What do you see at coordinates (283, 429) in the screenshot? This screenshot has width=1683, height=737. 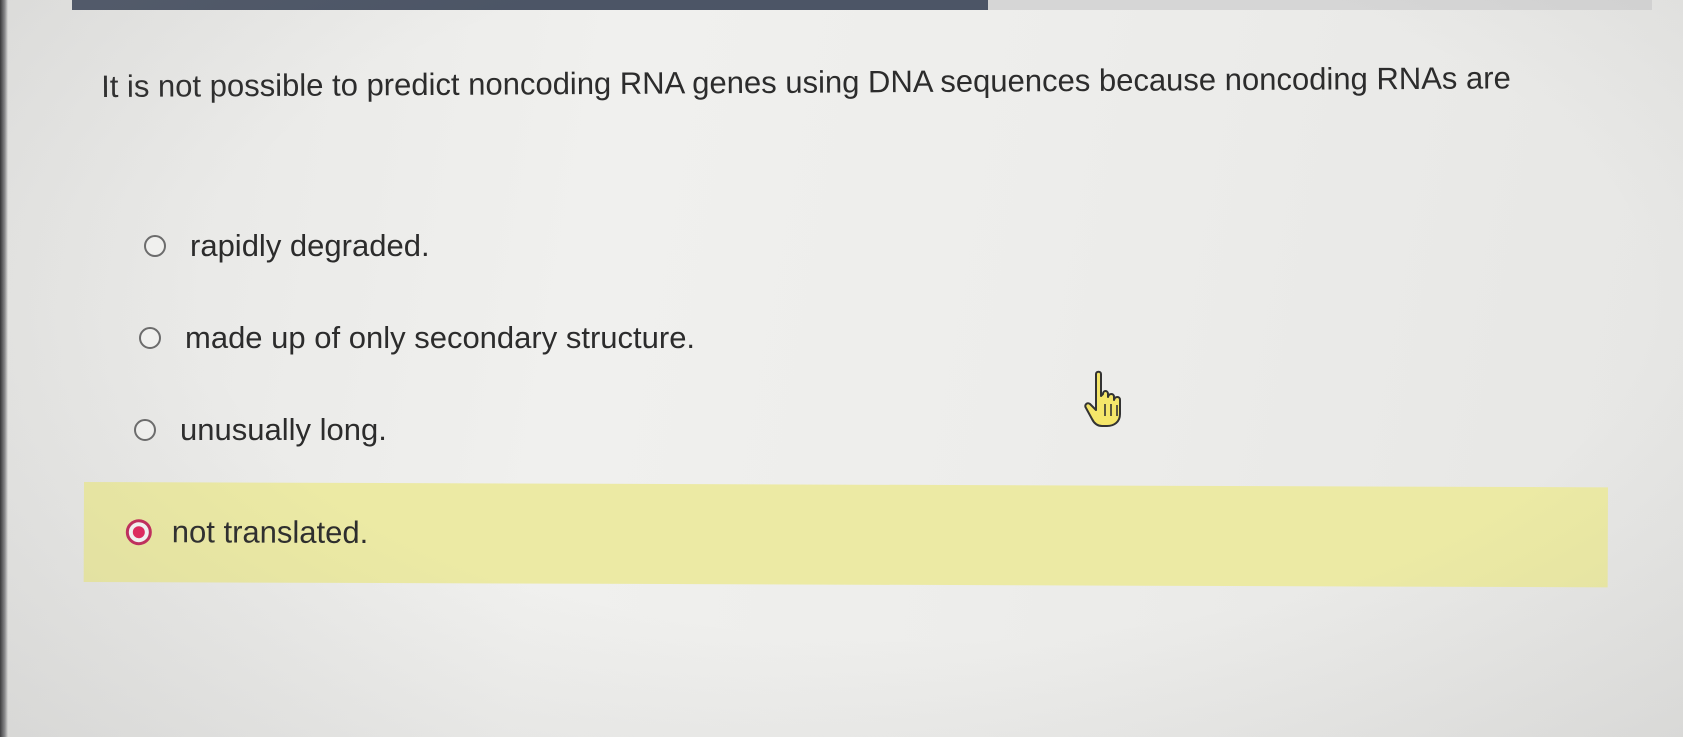 I see `answer-option-label: unusually long.` at bounding box center [283, 429].